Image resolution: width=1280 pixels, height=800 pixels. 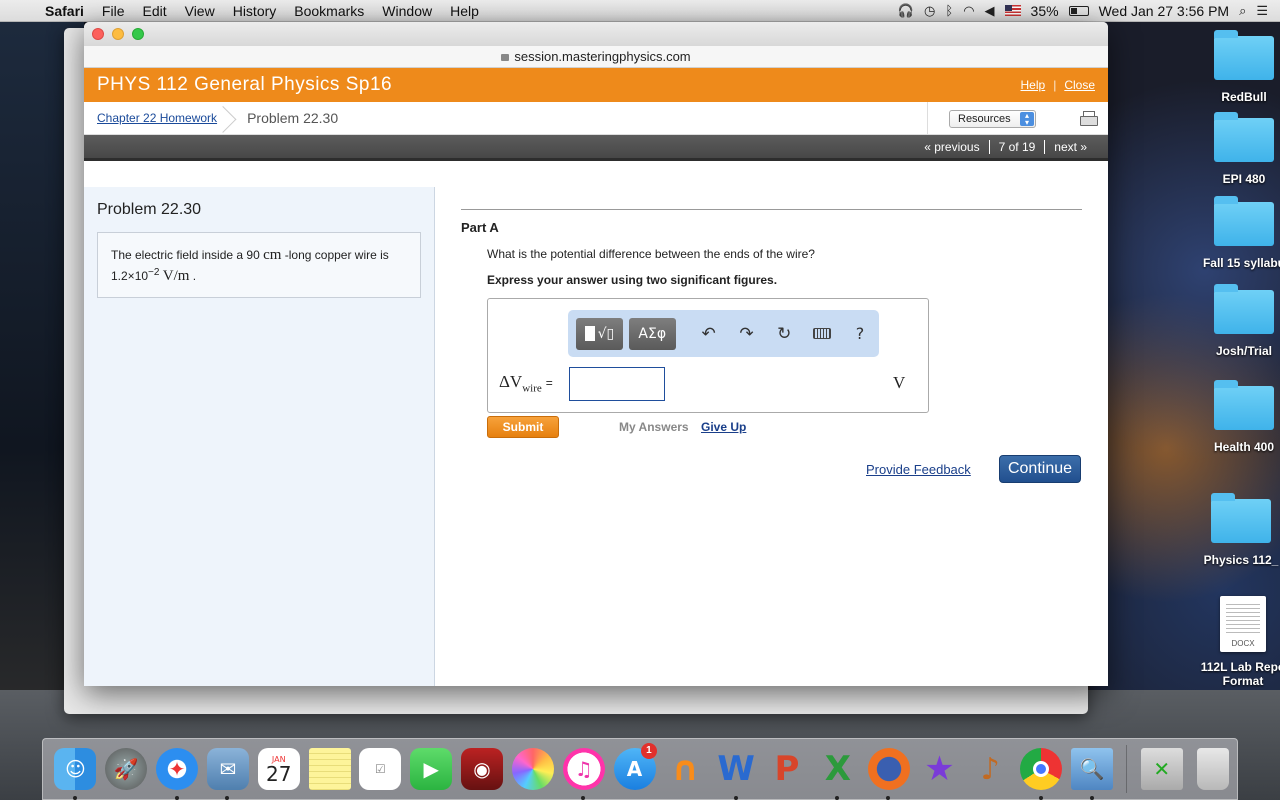 I want to click on volume-icon: ◀, so click(x=990, y=11).